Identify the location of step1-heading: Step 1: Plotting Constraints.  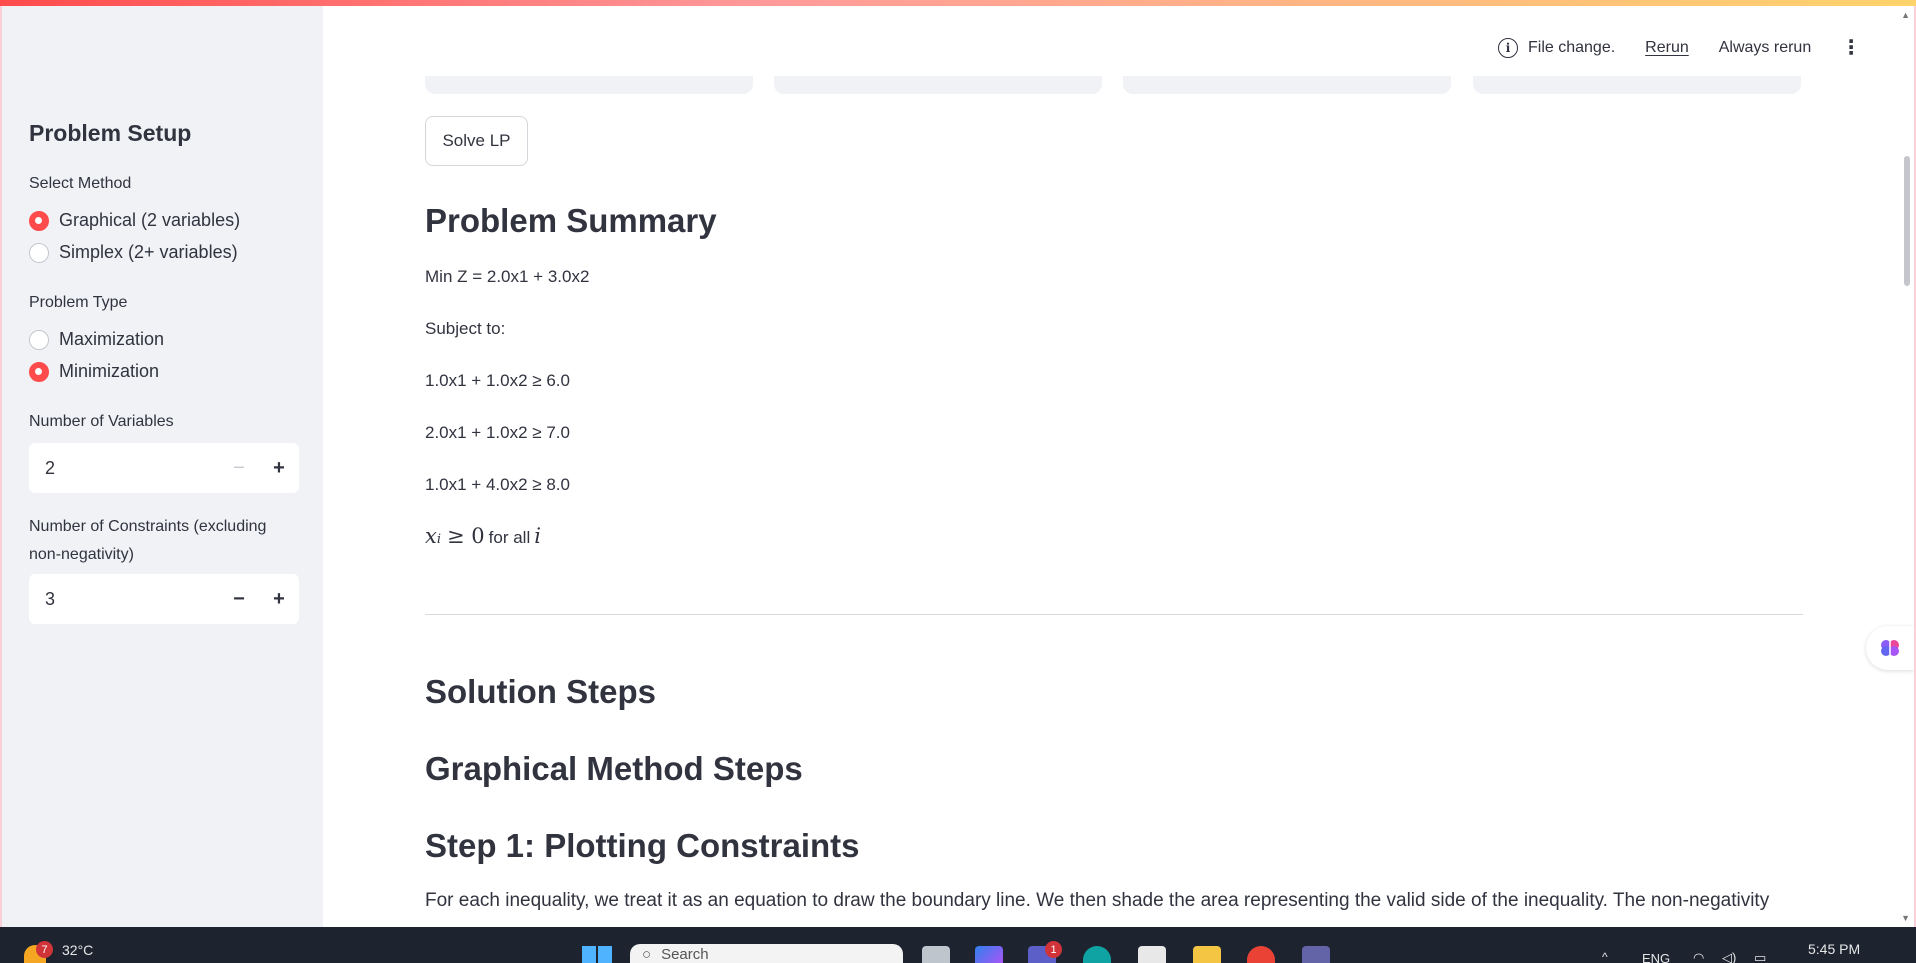
(642, 845).